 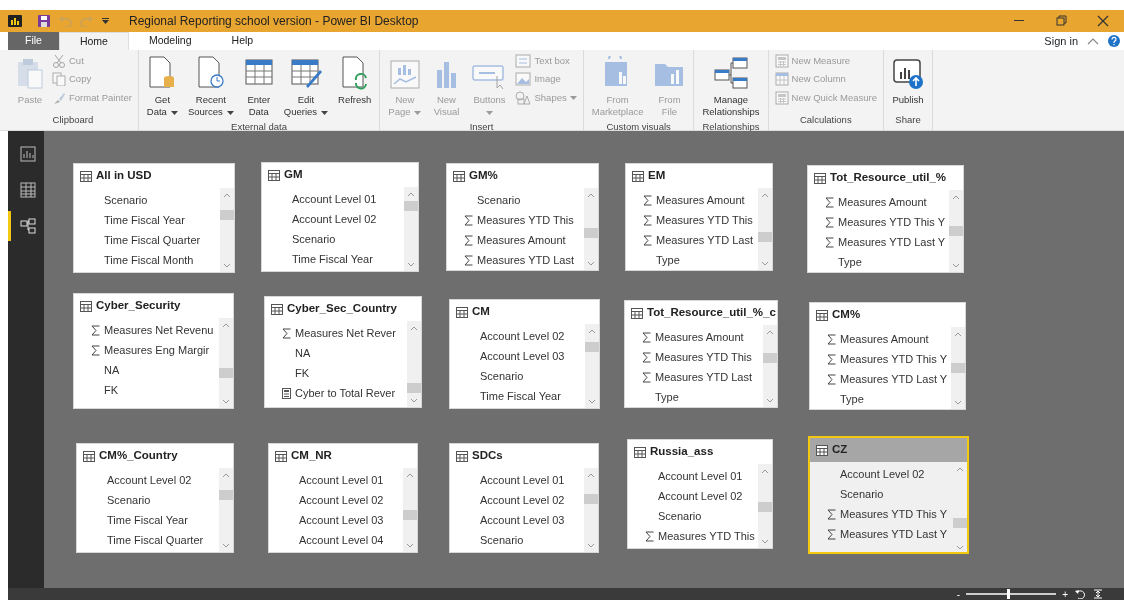 I want to click on table-card: CM_NR Account Level 01 Account Level 02 Account Level 03 Account Level 04, so click(x=343, y=498).